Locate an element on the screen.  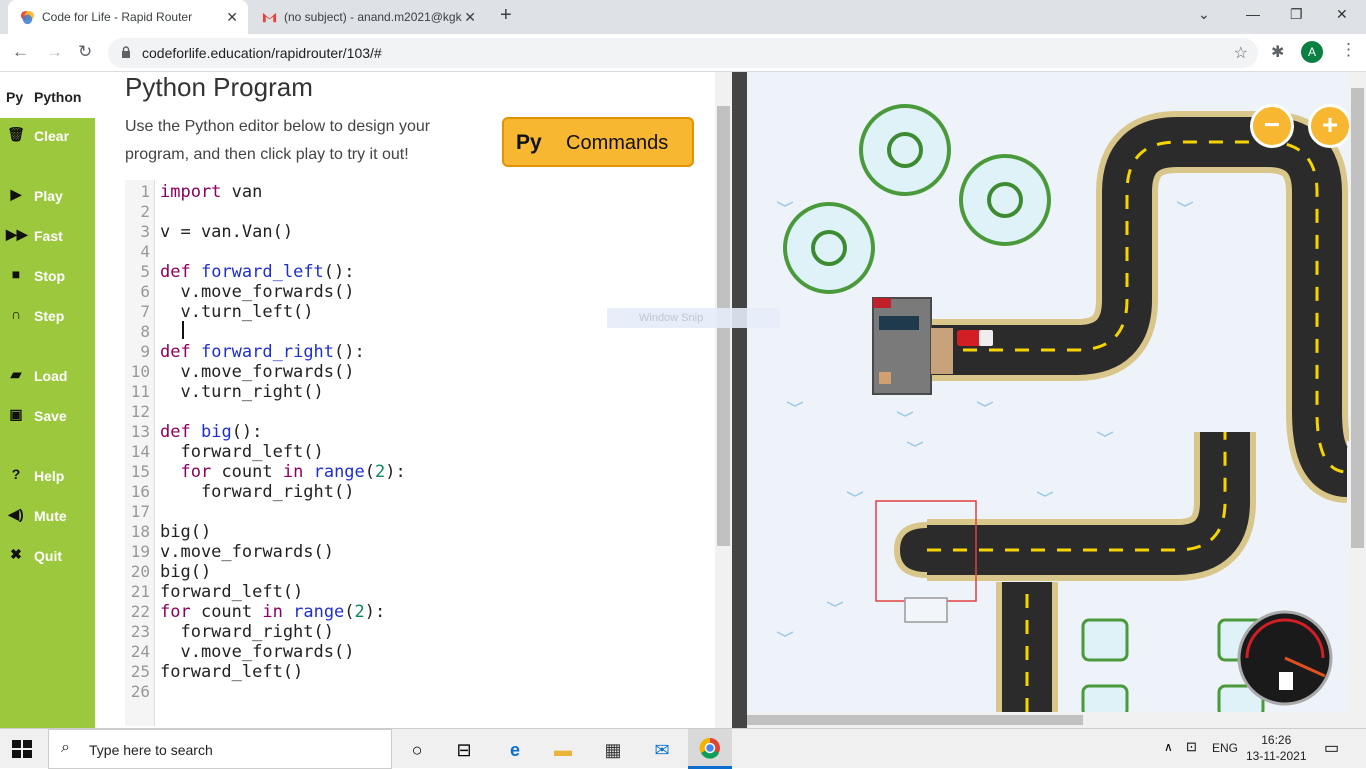
language-indicator: ENG is located at coordinates (1225, 748).